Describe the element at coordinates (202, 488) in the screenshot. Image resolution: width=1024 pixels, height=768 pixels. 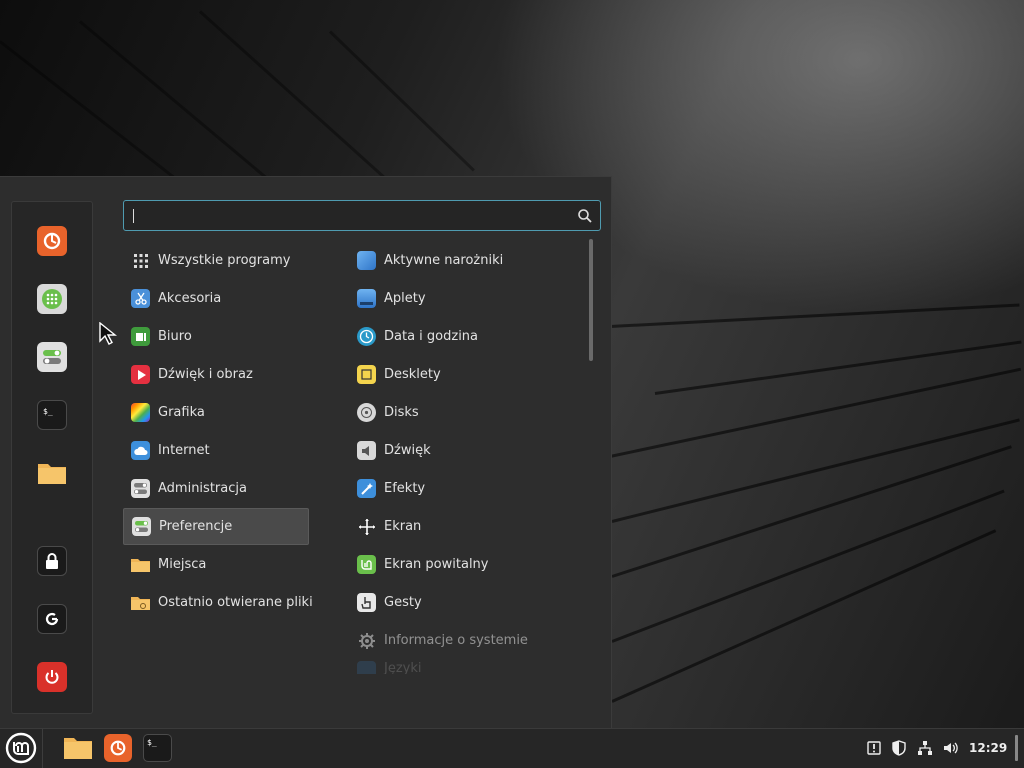
I see `category-label: Administracja` at that location.